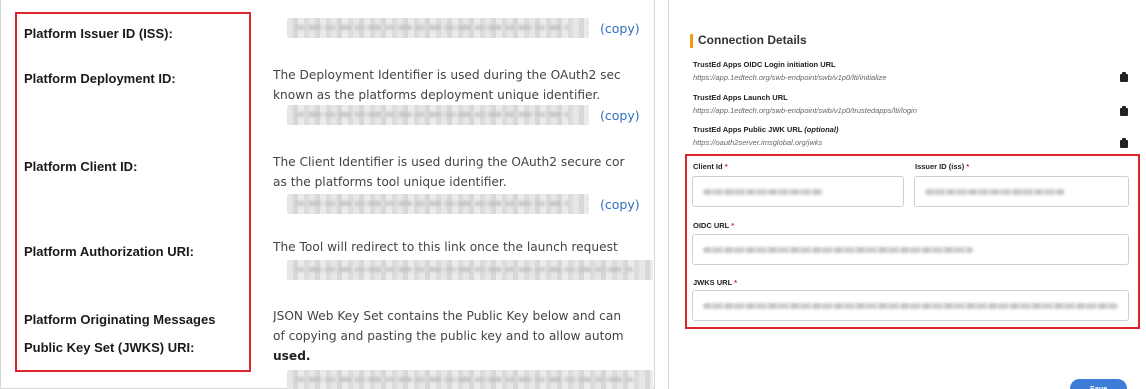 Image resolution: width=1146 pixels, height=389 pixels. I want to click on issuer-id-label: Platform Issuer ID (ISS):, so click(98, 33).